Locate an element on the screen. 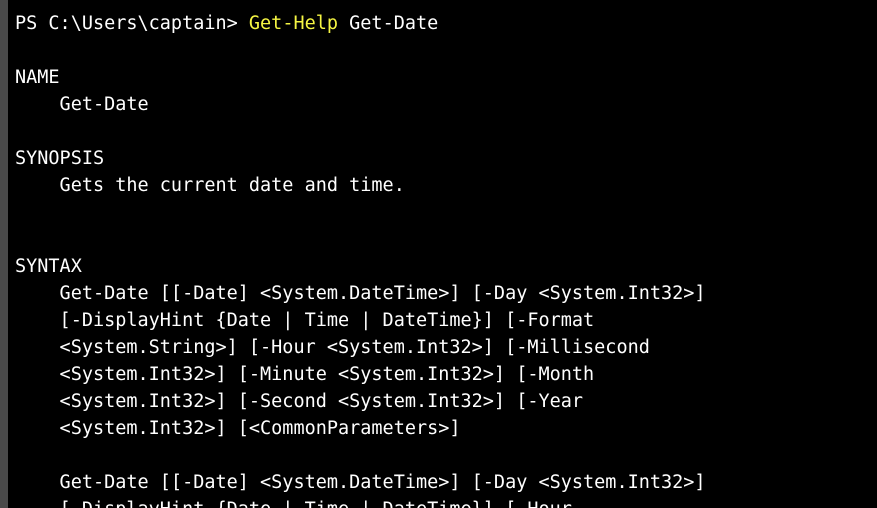 This screenshot has height=508, width=877. window-left-edge is located at coordinates (4, 254).